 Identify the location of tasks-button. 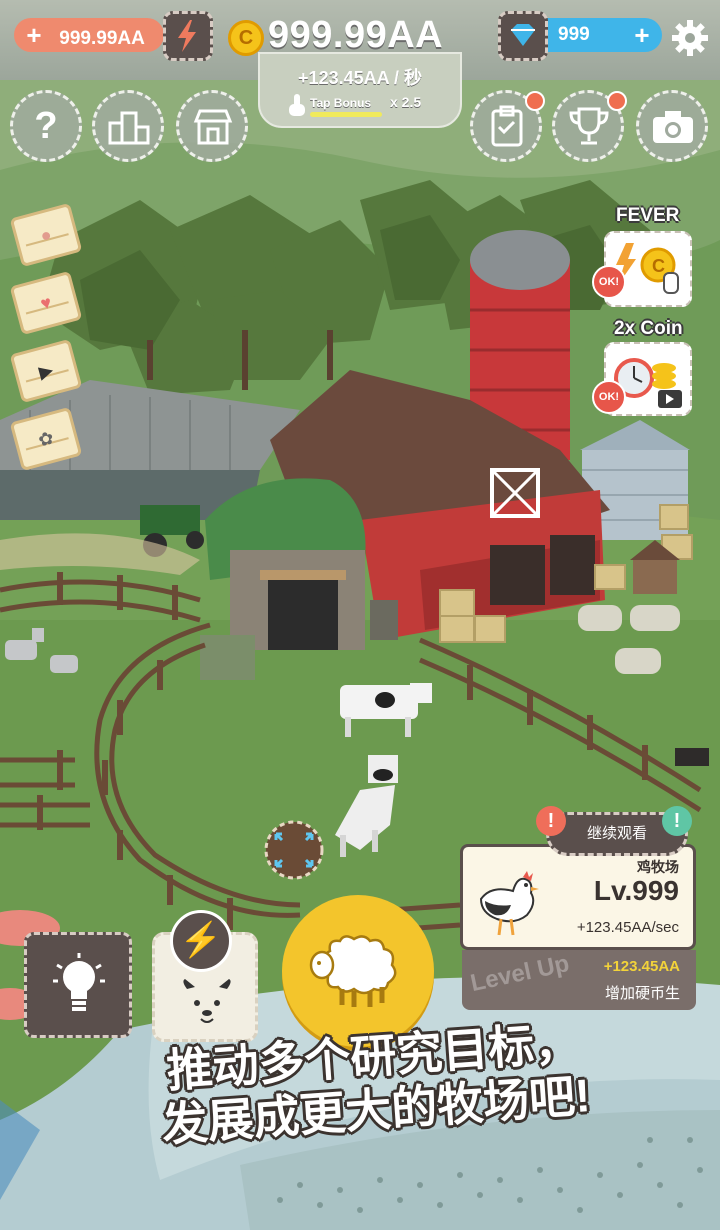
(507, 126).